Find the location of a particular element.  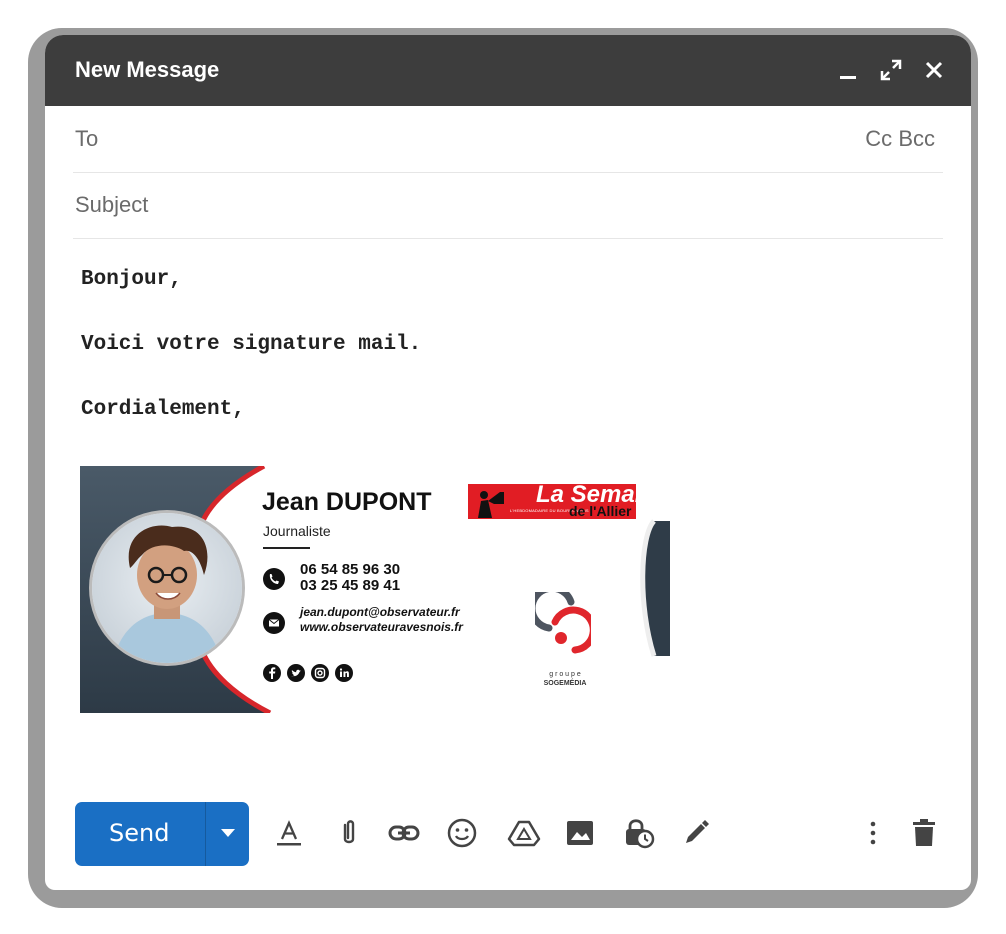

window-title: New Message is located at coordinates (147, 69).